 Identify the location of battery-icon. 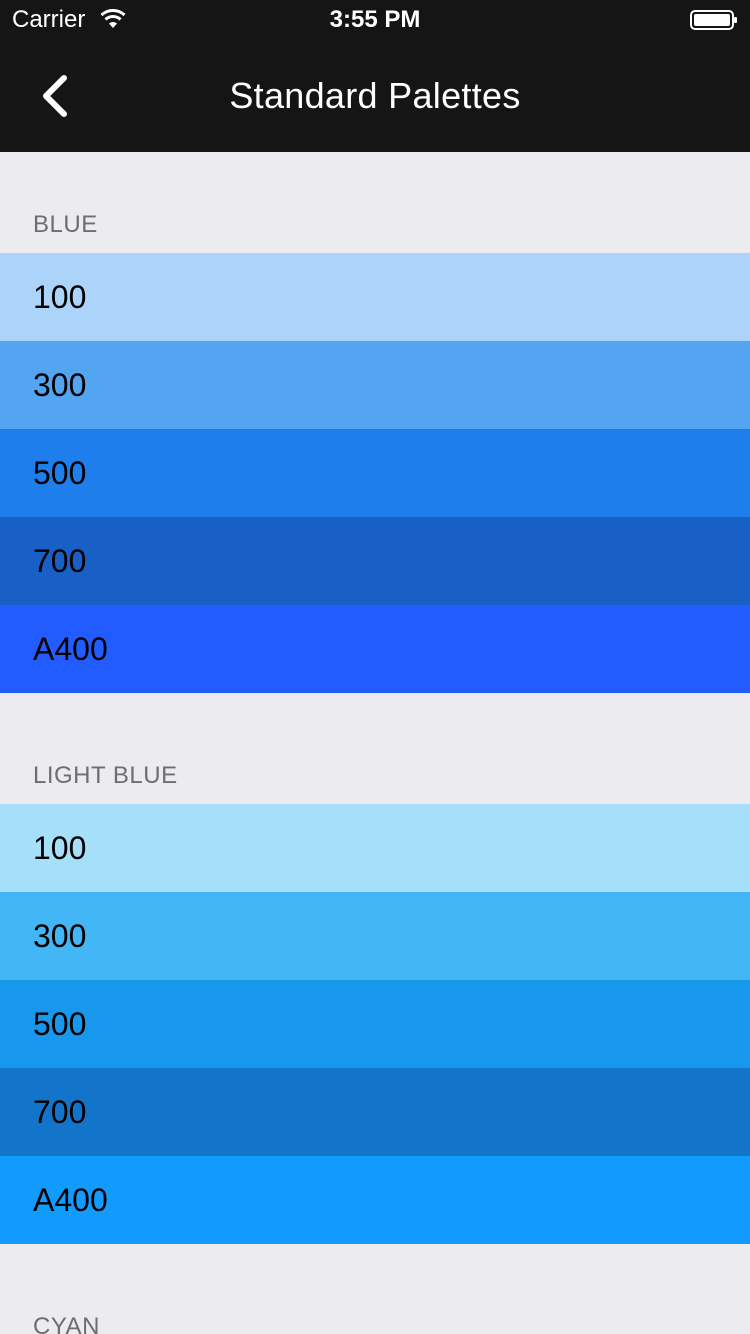
(713, 20).